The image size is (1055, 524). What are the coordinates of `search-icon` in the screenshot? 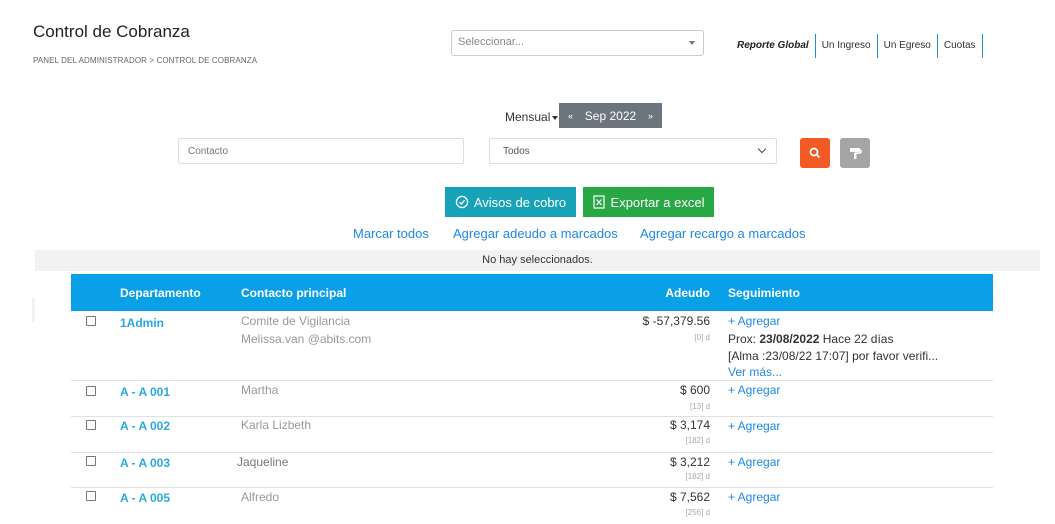 It's located at (815, 153).